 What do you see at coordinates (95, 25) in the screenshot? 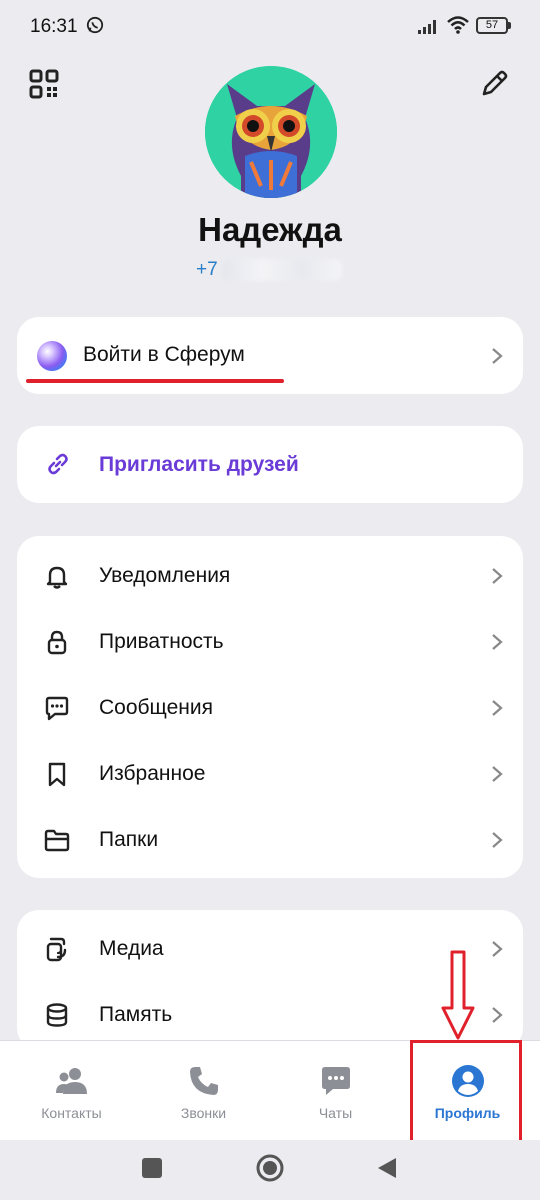
I see `whatsapp-icon` at bounding box center [95, 25].